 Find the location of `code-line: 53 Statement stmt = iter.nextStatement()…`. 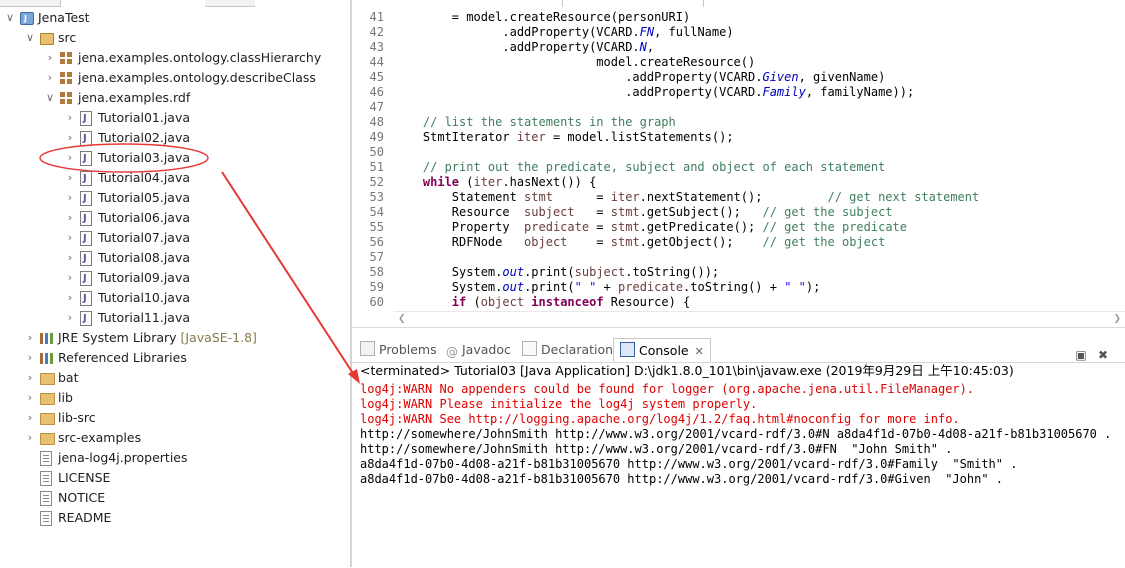

code-line: 53 Statement stmt = iter.nextStatement()… is located at coordinates (738, 197).